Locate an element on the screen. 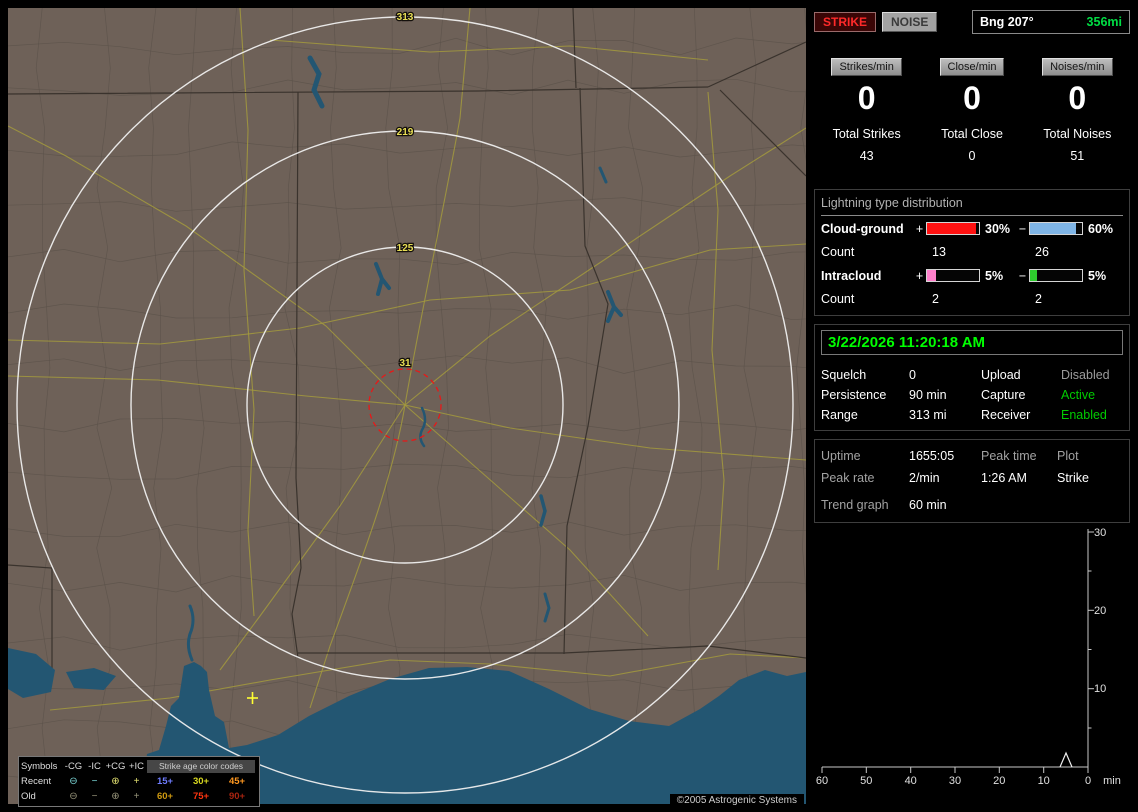 The image size is (1138, 812). mode-toolbar: STRIKE NOISE Bng 207° 356mi is located at coordinates (972, 22).